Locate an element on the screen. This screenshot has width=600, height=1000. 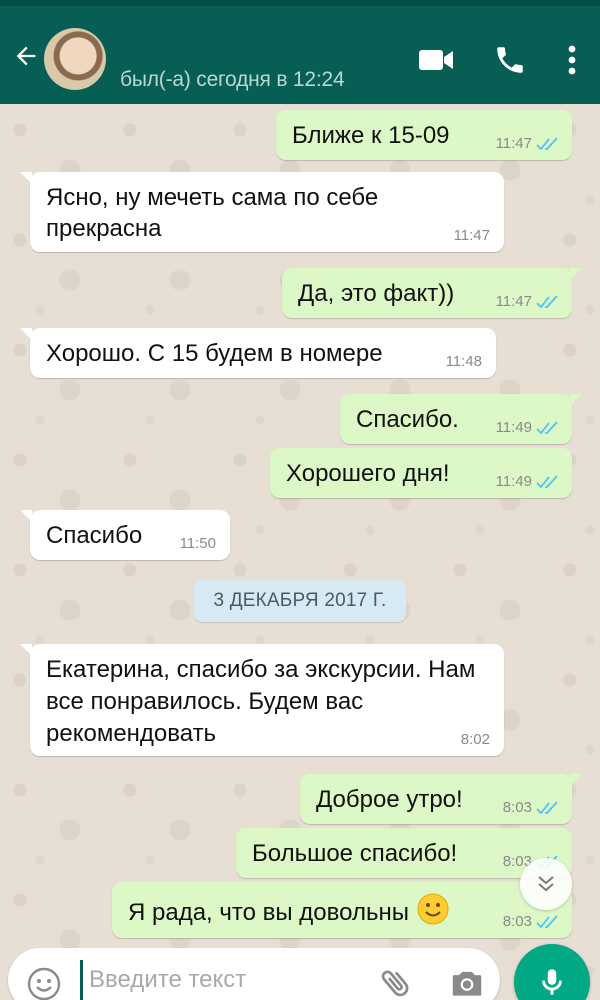
phone-icon is located at coordinates (510, 60).